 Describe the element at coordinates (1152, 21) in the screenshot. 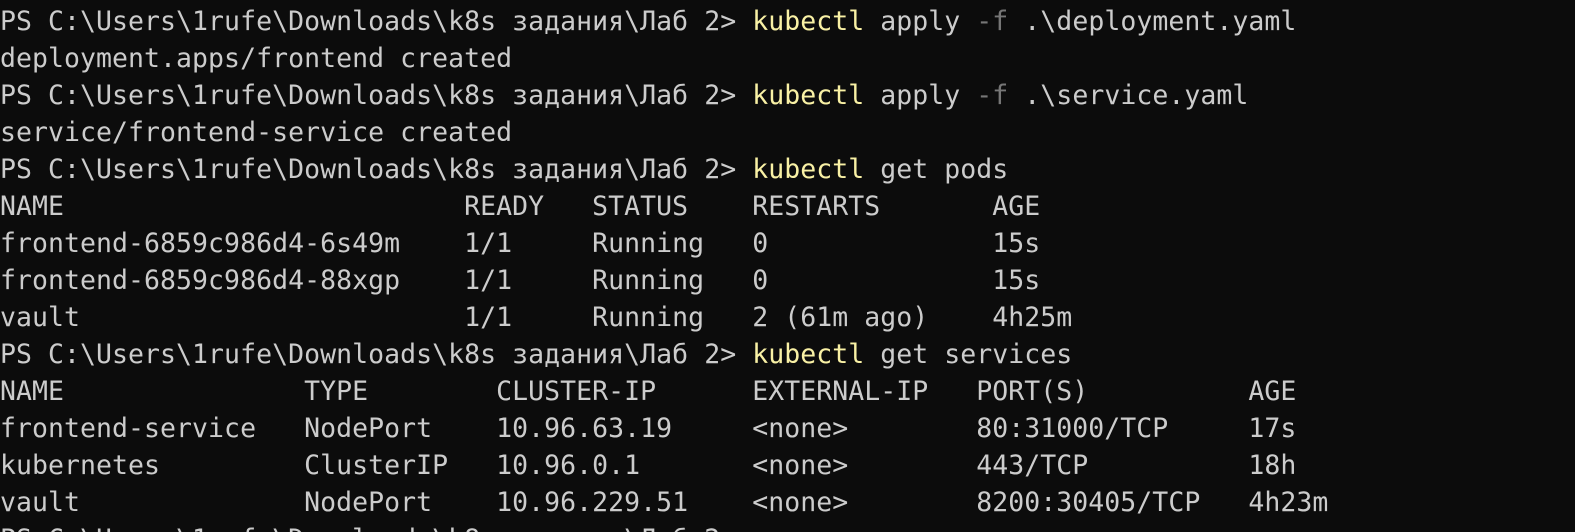

I see `command-args: .\deployment.yaml` at that location.